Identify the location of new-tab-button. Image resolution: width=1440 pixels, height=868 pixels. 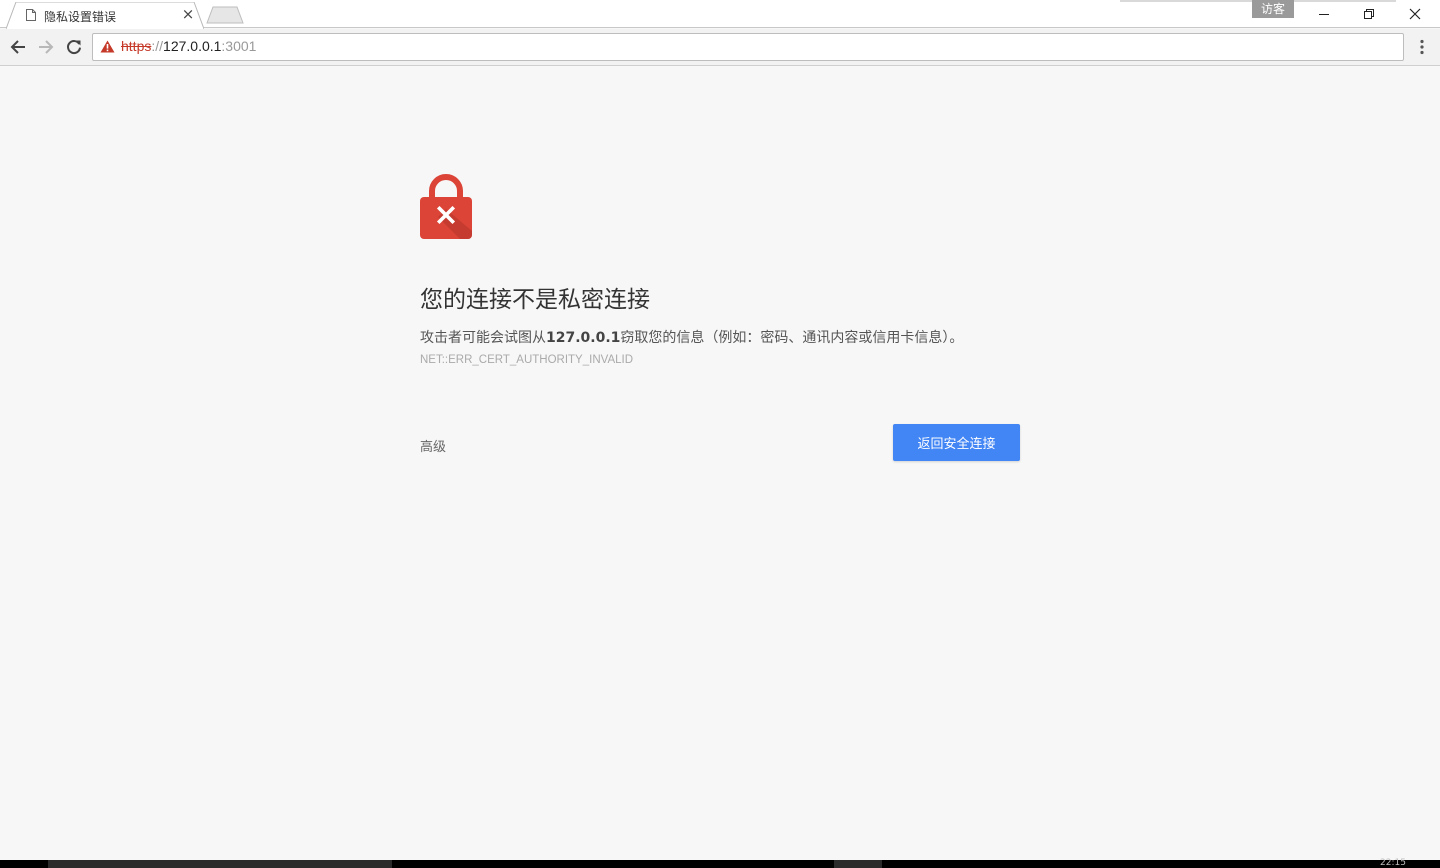
(225, 15).